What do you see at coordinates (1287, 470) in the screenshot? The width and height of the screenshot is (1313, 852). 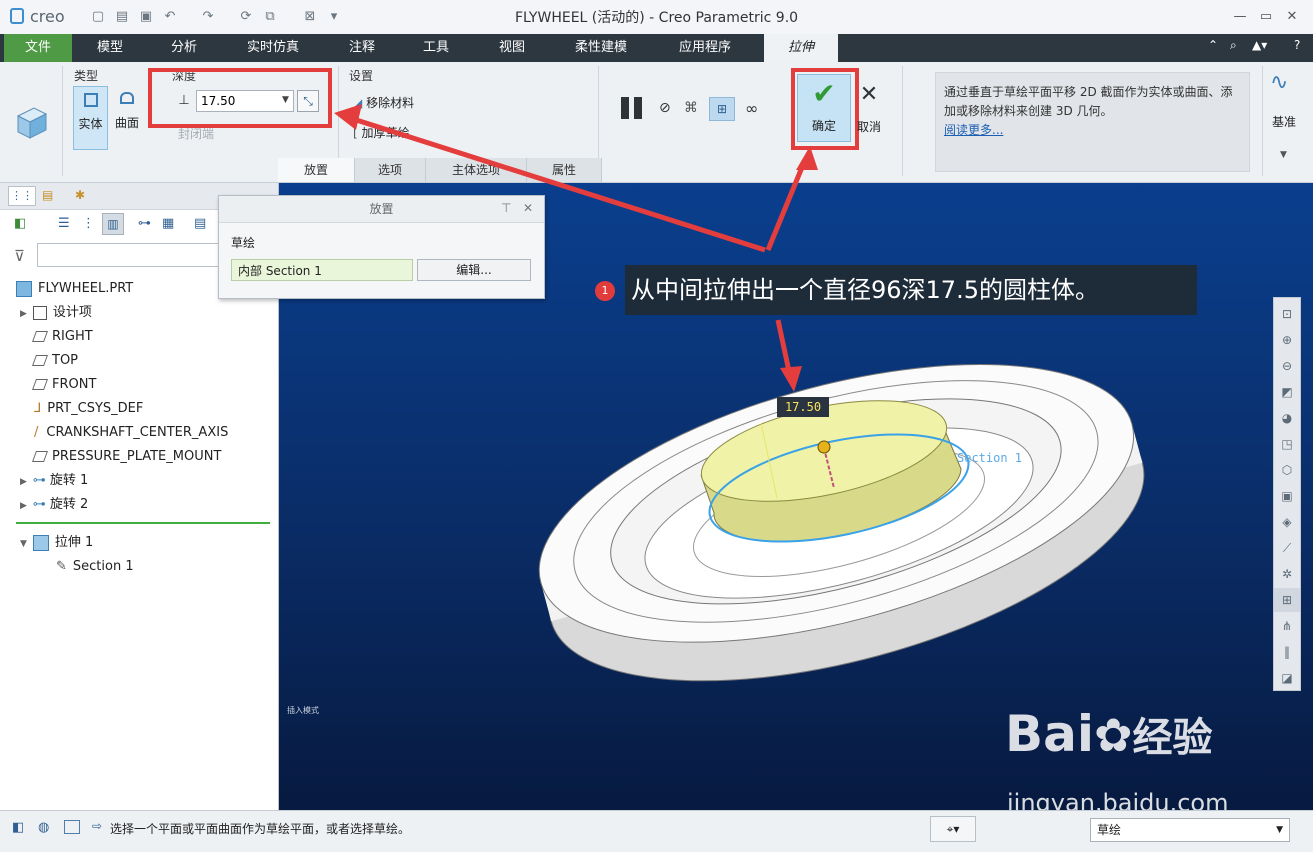 I see `view-manager-icon: ⬡` at bounding box center [1287, 470].